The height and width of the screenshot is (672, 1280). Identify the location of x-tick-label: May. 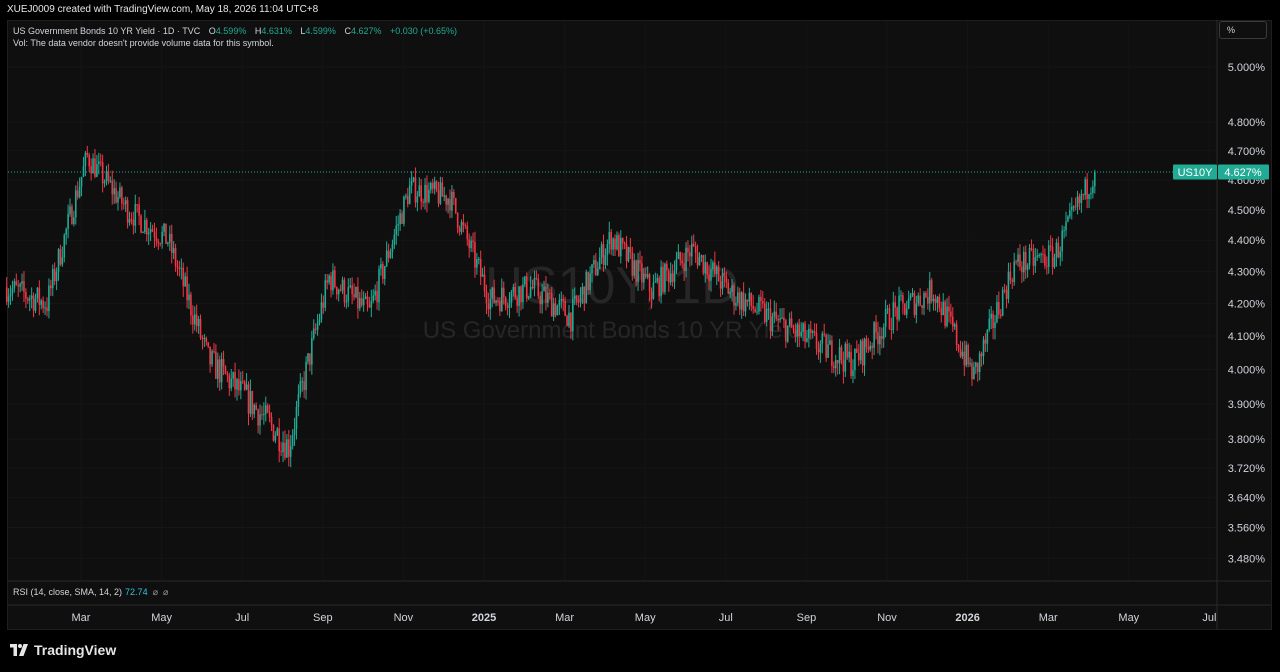
(161, 618).